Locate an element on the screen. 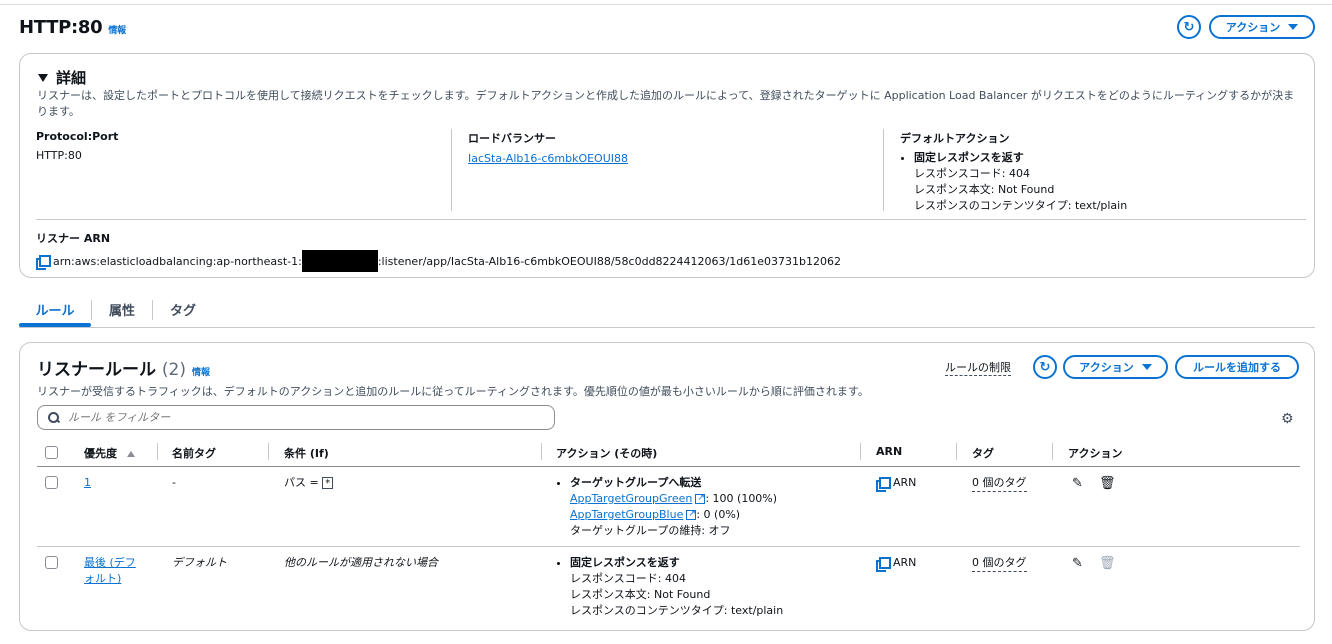  select-all-checkbox is located at coordinates (51, 452).